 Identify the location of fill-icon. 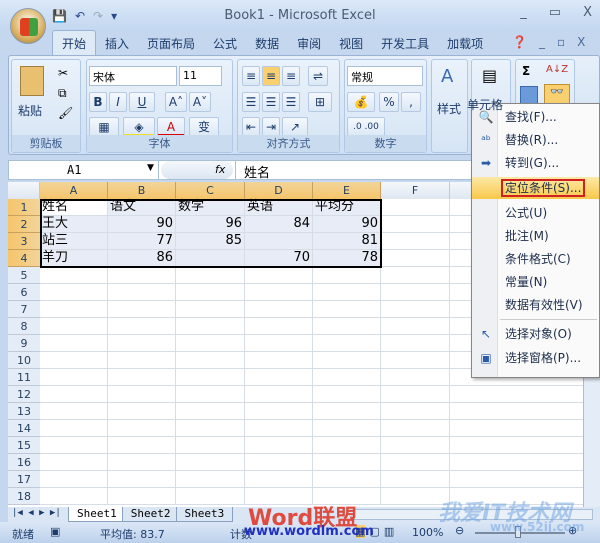
(529, 95).